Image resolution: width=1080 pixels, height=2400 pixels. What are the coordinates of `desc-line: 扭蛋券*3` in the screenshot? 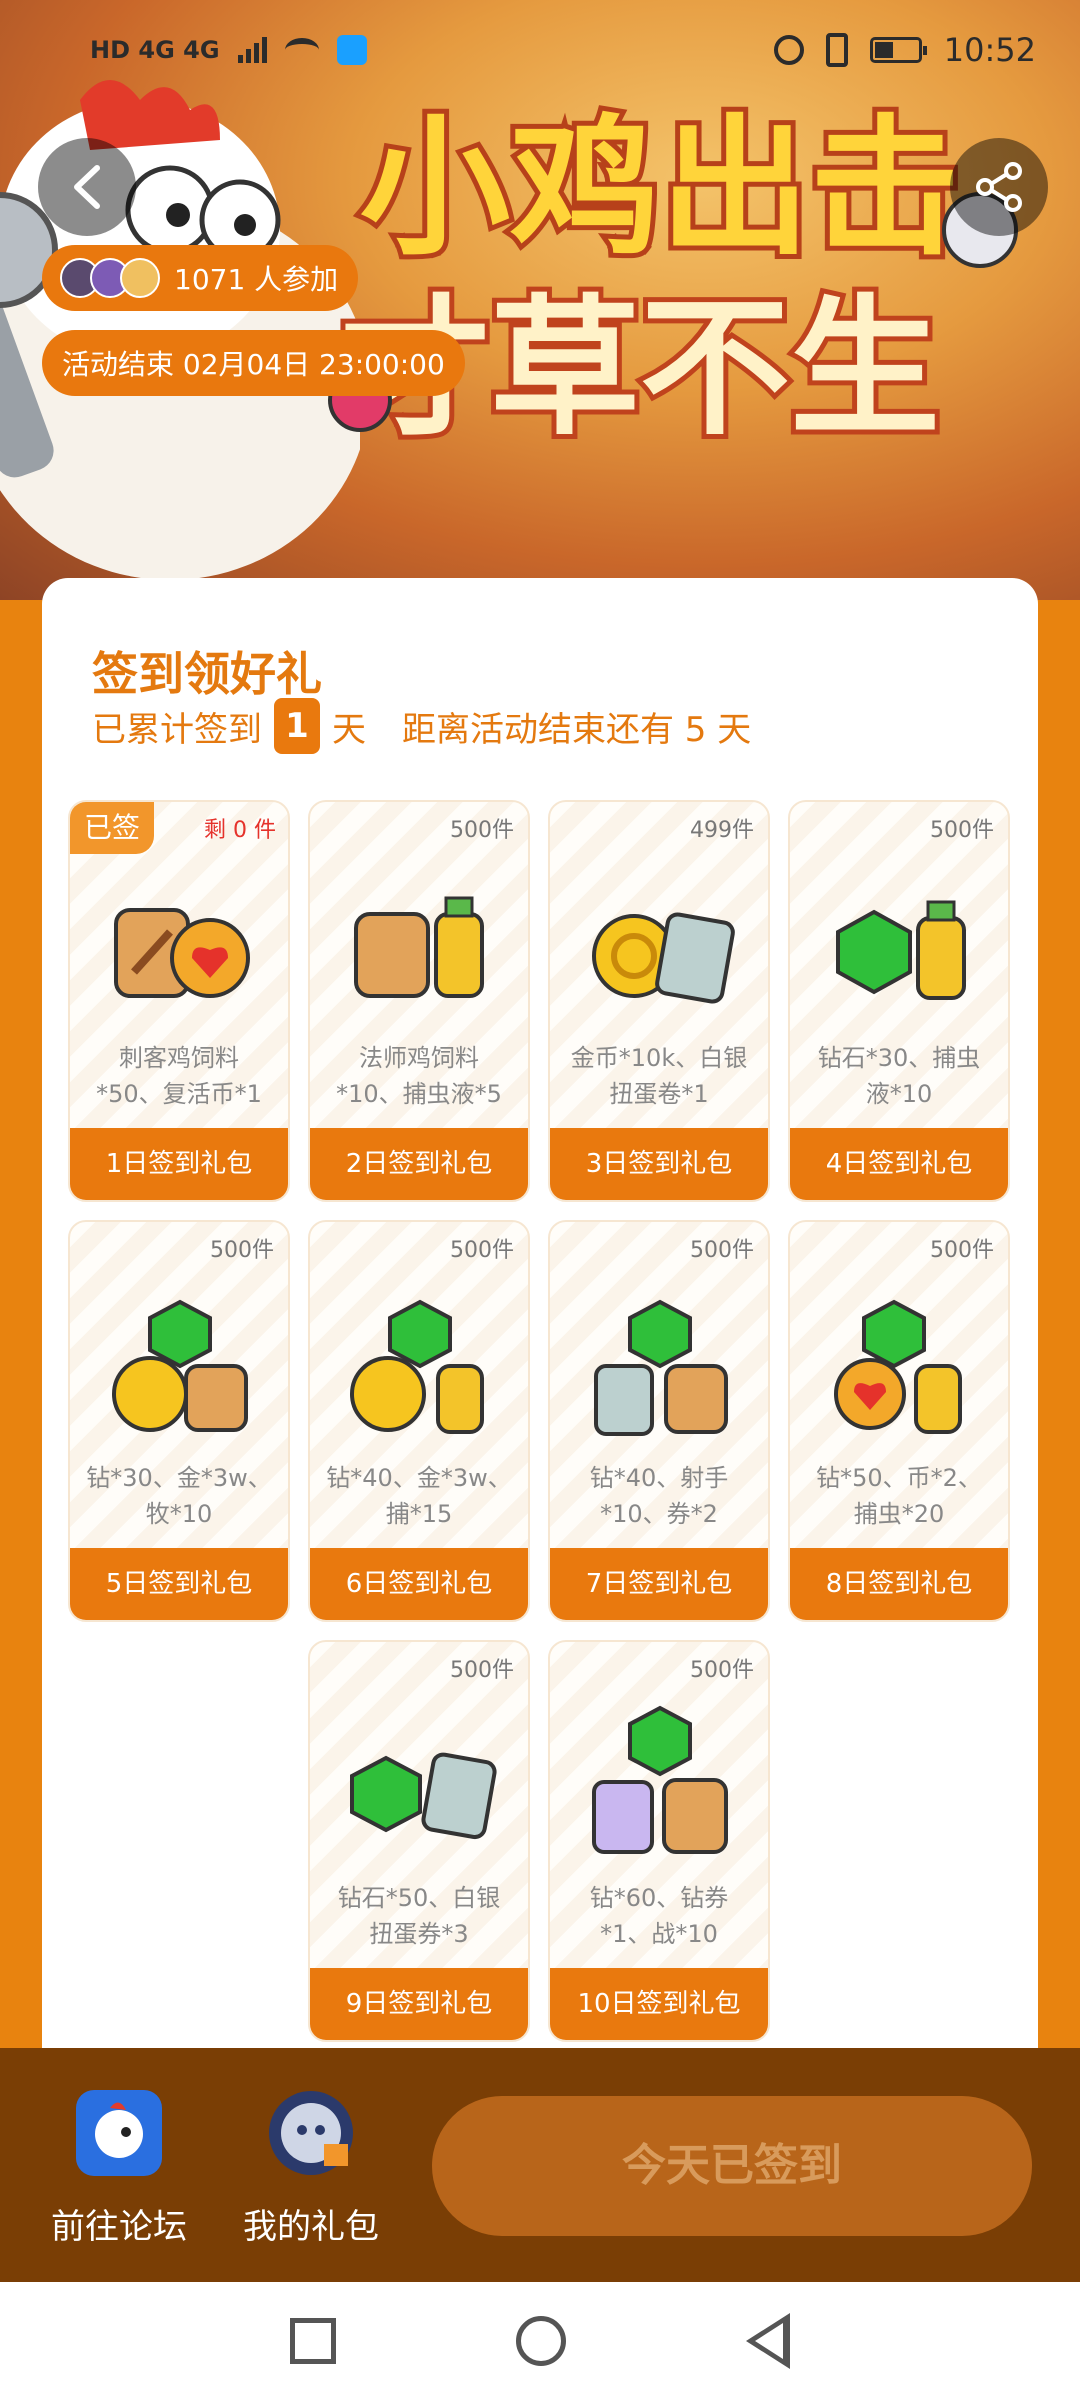 It's located at (419, 1934).